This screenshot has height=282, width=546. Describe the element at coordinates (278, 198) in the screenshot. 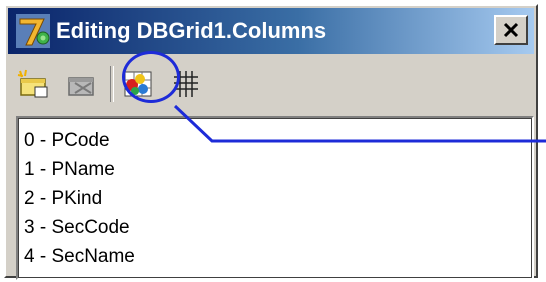

I see `list-item: 2 - PKind` at that location.